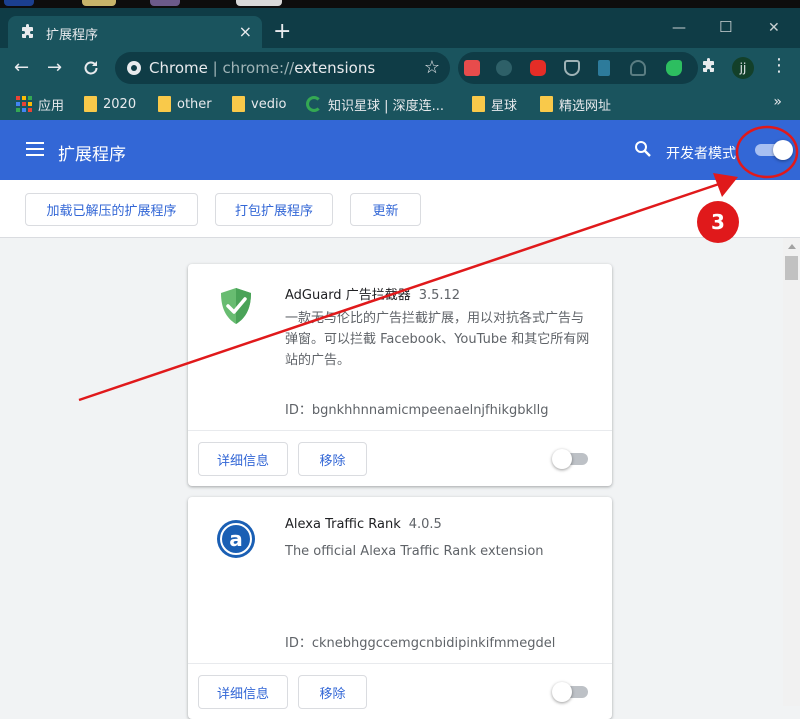 This screenshot has height=719, width=800. I want to click on svg-text: a, so click(236, 539).